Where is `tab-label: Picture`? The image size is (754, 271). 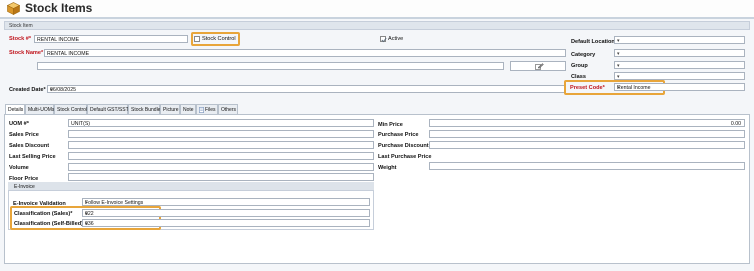
tab-label: Picture is located at coordinates (171, 109).